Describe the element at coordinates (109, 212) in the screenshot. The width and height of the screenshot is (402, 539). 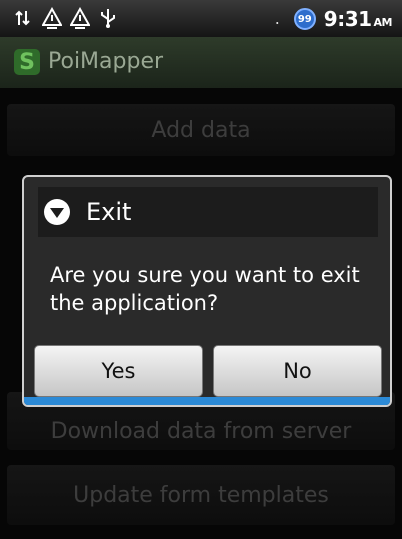
I see `dialog-title: Exit` at that location.